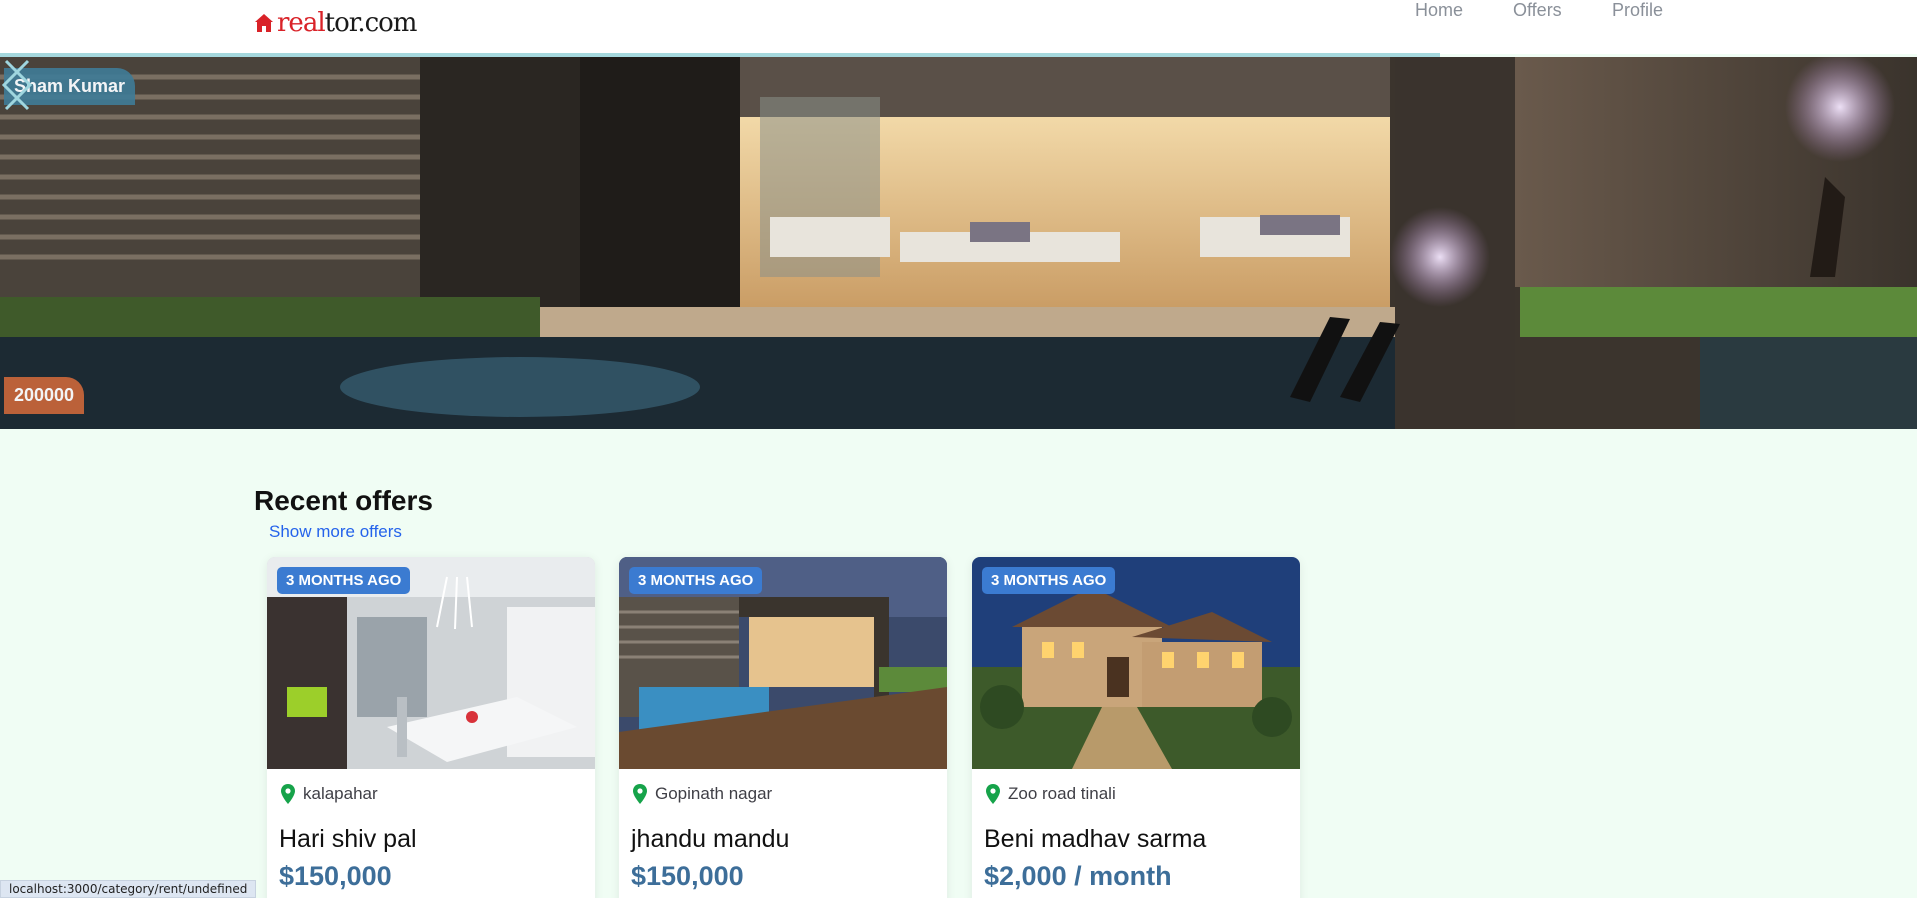 The width and height of the screenshot is (1917, 898). Describe the element at coordinates (17, 85) in the screenshot. I see `chevron-right-icon` at that location.